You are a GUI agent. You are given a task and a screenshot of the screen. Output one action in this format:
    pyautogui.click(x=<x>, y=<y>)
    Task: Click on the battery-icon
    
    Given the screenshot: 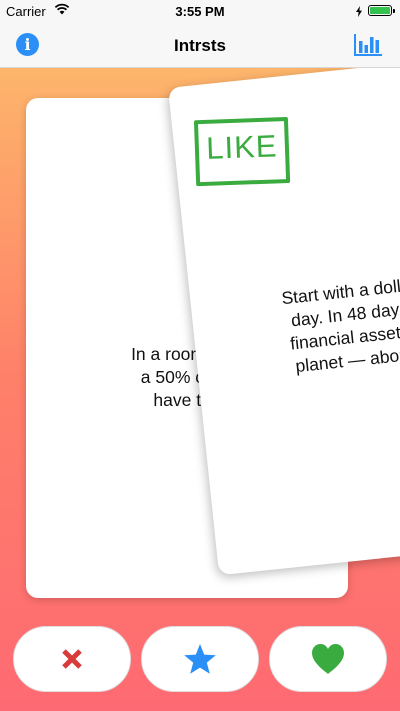 What is the action you would take?
    pyautogui.click(x=381, y=10)
    